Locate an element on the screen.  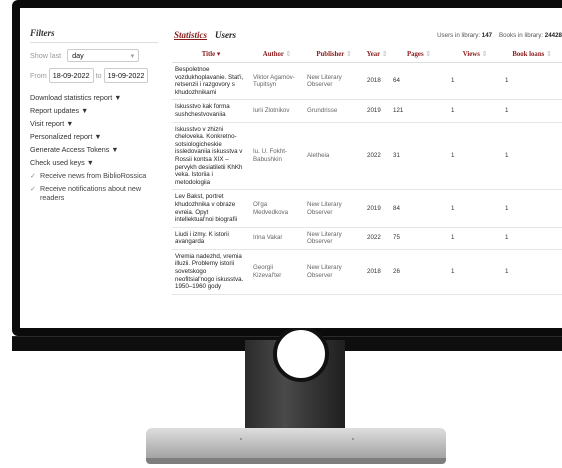
monitor-stand-base-edge is located at coordinates (296, 461).